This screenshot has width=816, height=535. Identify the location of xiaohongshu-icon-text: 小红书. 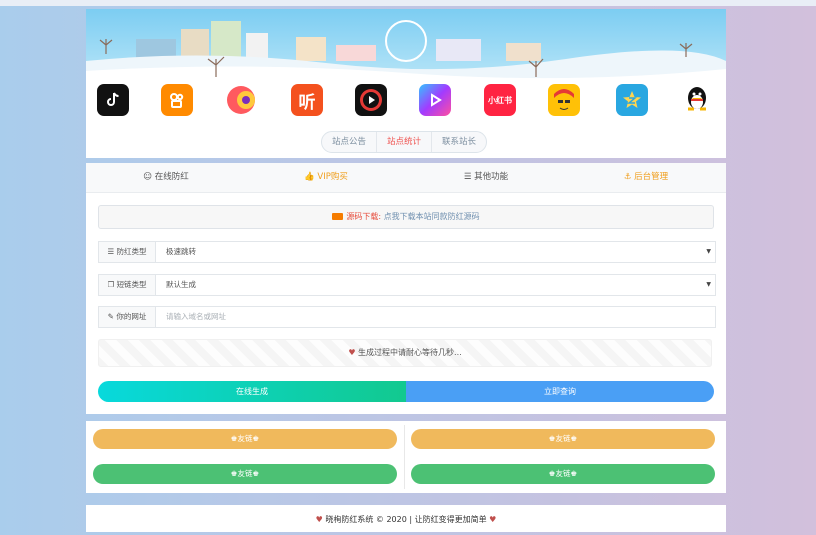
(500, 100).